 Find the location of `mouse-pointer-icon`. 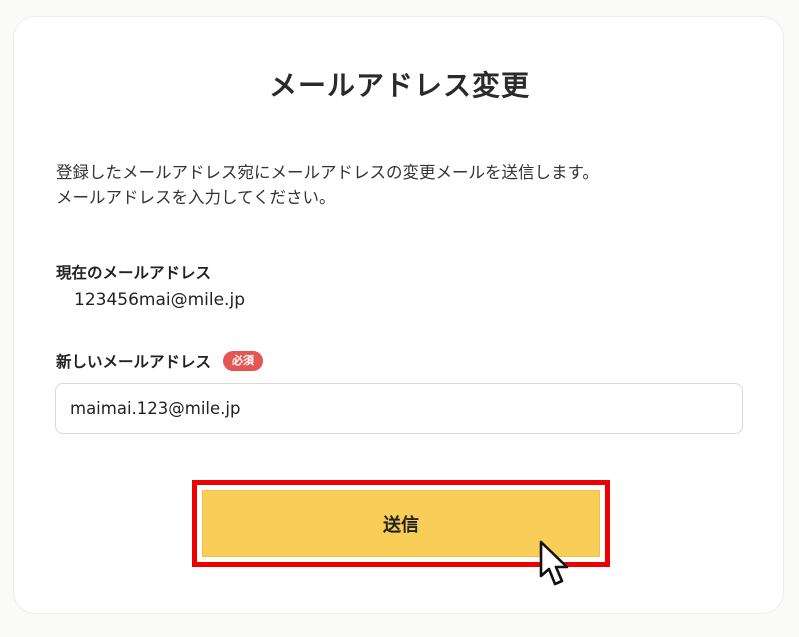

mouse-pointer-icon is located at coordinates (554, 563).